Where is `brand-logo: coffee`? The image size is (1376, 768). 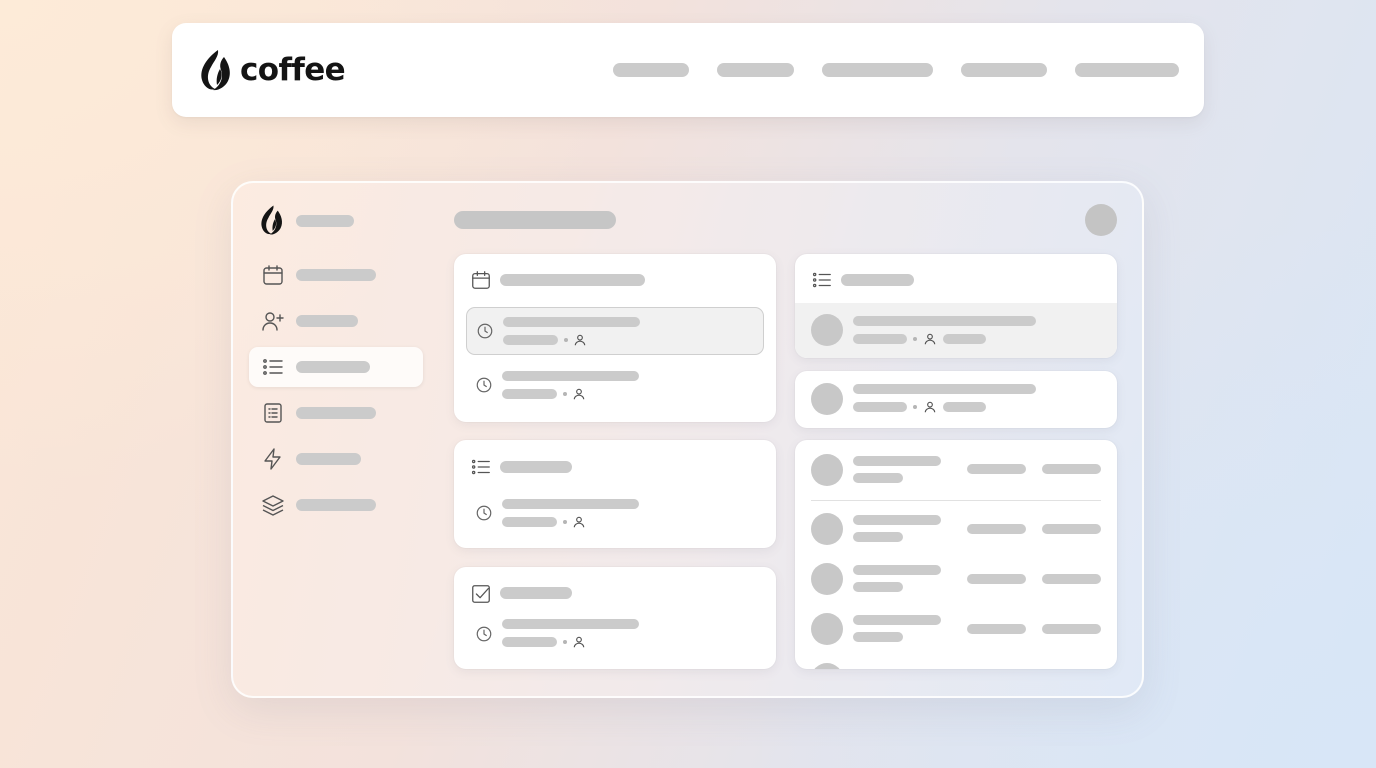 brand-logo: coffee is located at coordinates (272, 70).